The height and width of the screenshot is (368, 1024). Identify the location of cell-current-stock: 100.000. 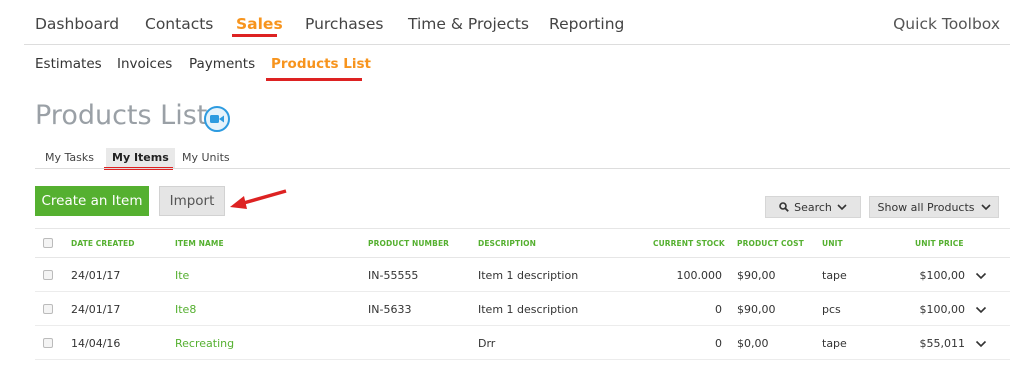
(699, 275).